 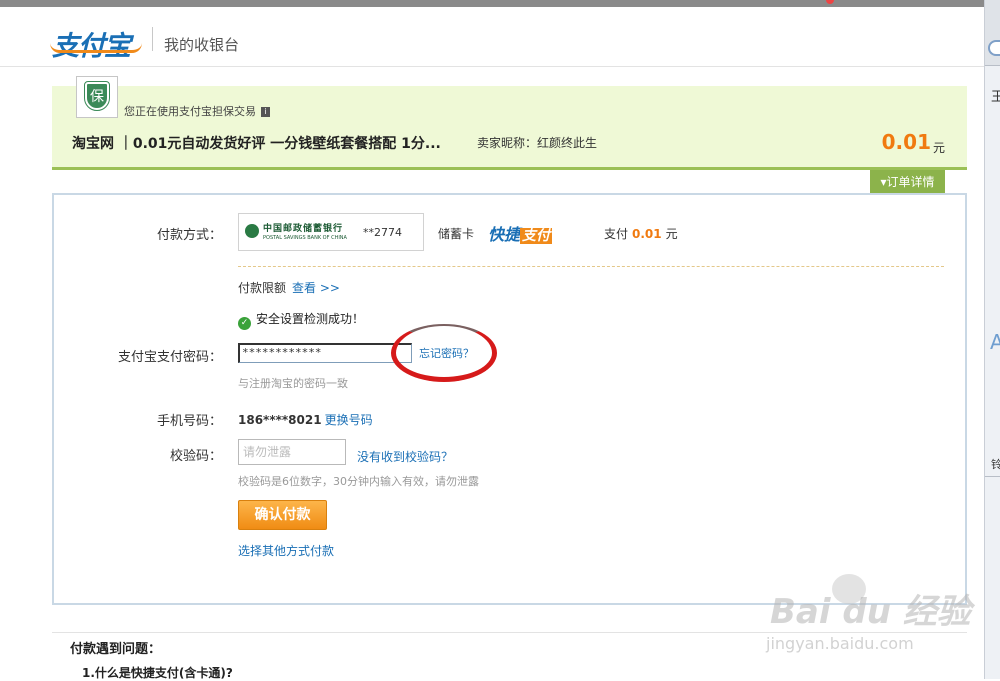 I want to click on payment-limit: 付款限额 查看 >>, so click(x=289, y=287).